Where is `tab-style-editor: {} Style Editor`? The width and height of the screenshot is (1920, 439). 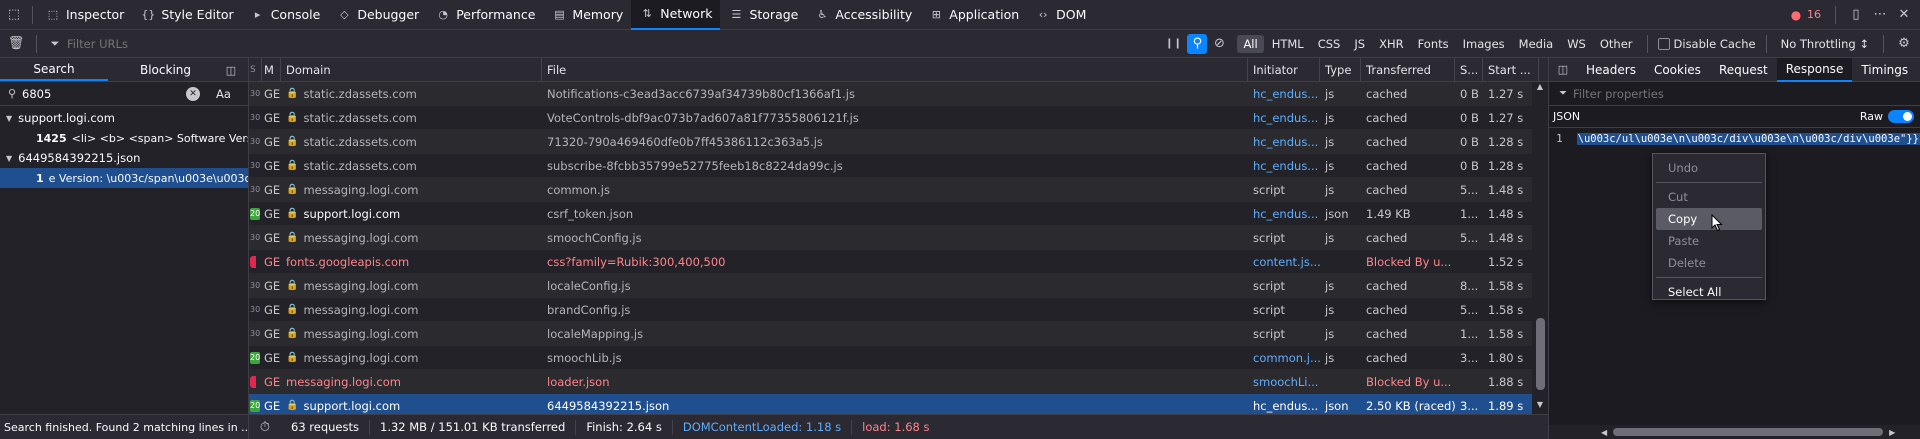
tab-style-editor: {} Style Editor is located at coordinates (186, 15).